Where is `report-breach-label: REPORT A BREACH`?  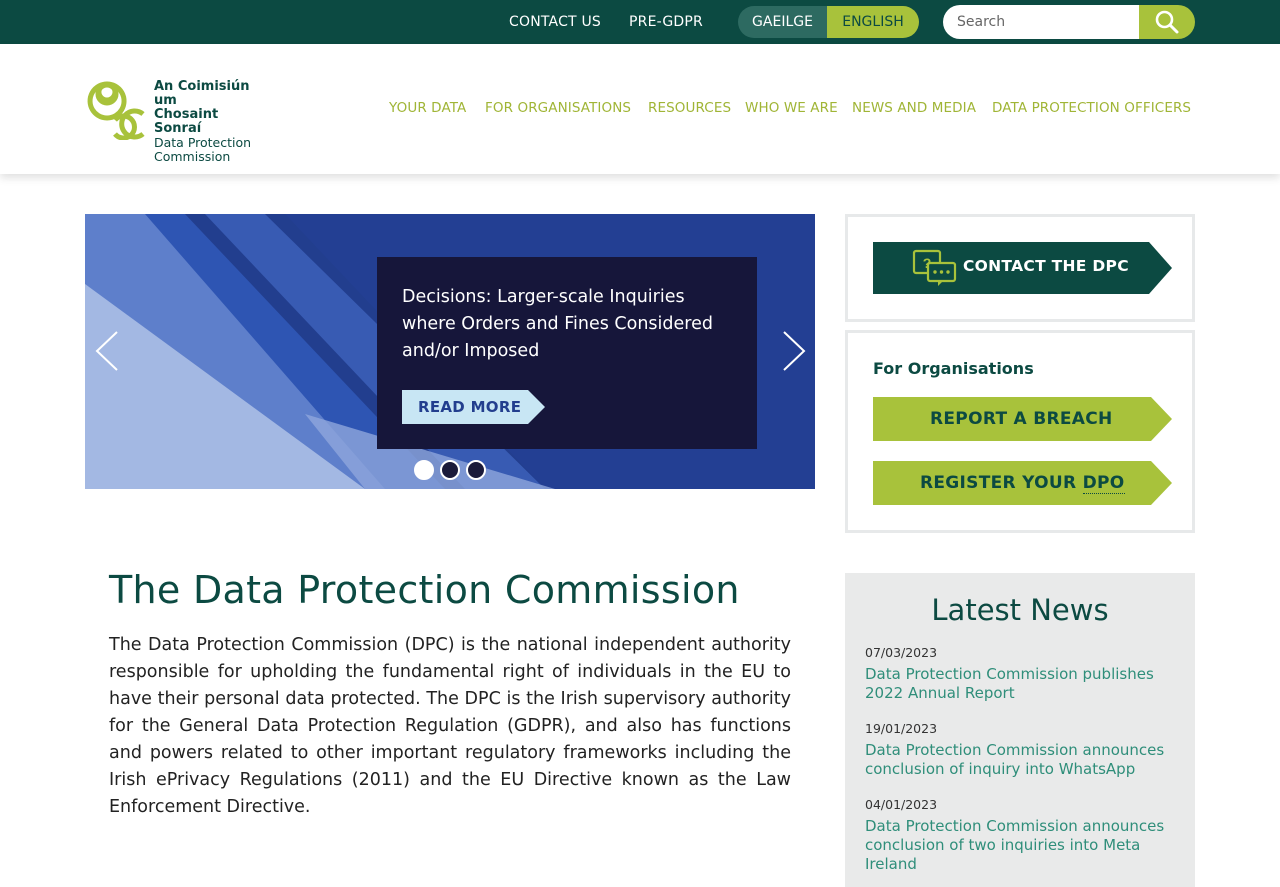
report-breach-label: REPORT A BREACH is located at coordinates (1021, 419).